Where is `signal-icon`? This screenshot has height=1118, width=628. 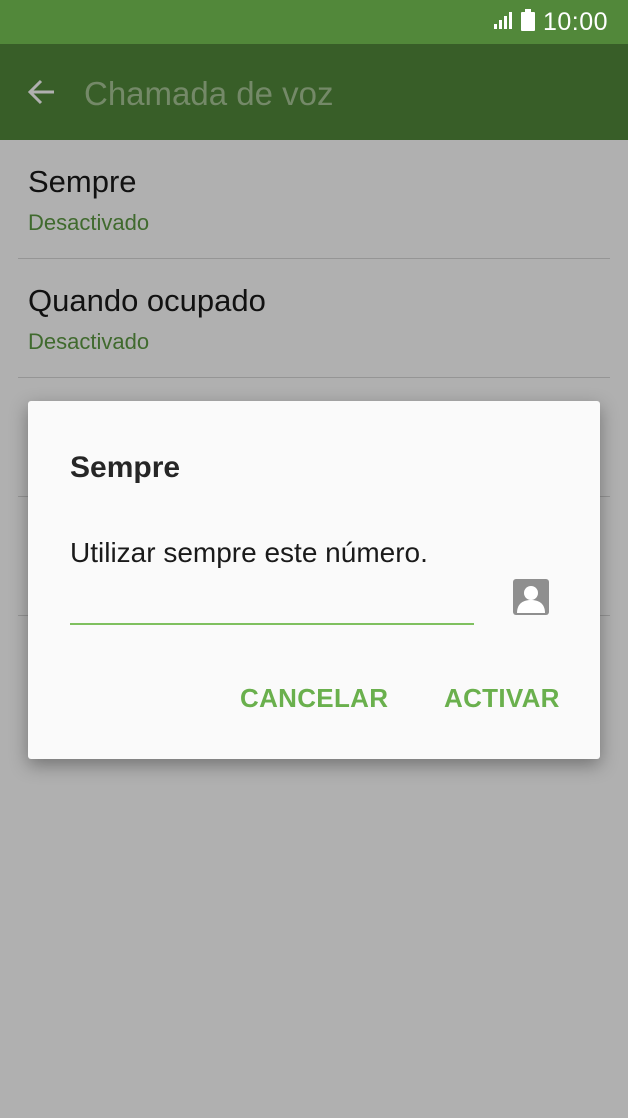
signal-icon is located at coordinates (503, 22).